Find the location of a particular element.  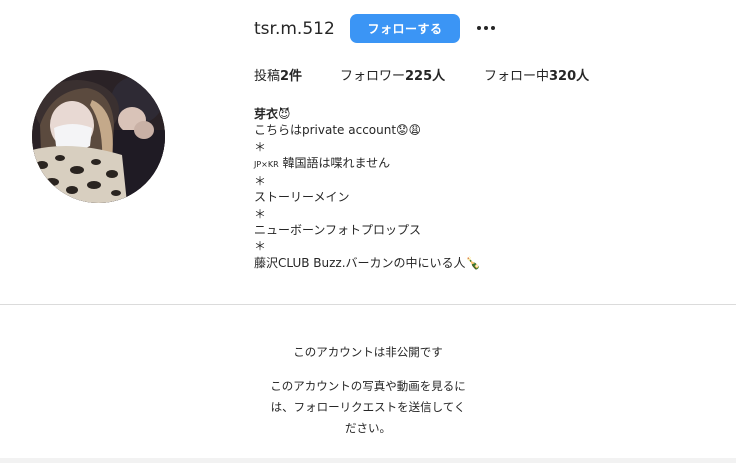

posts-label: 投稿 is located at coordinates (267, 76).